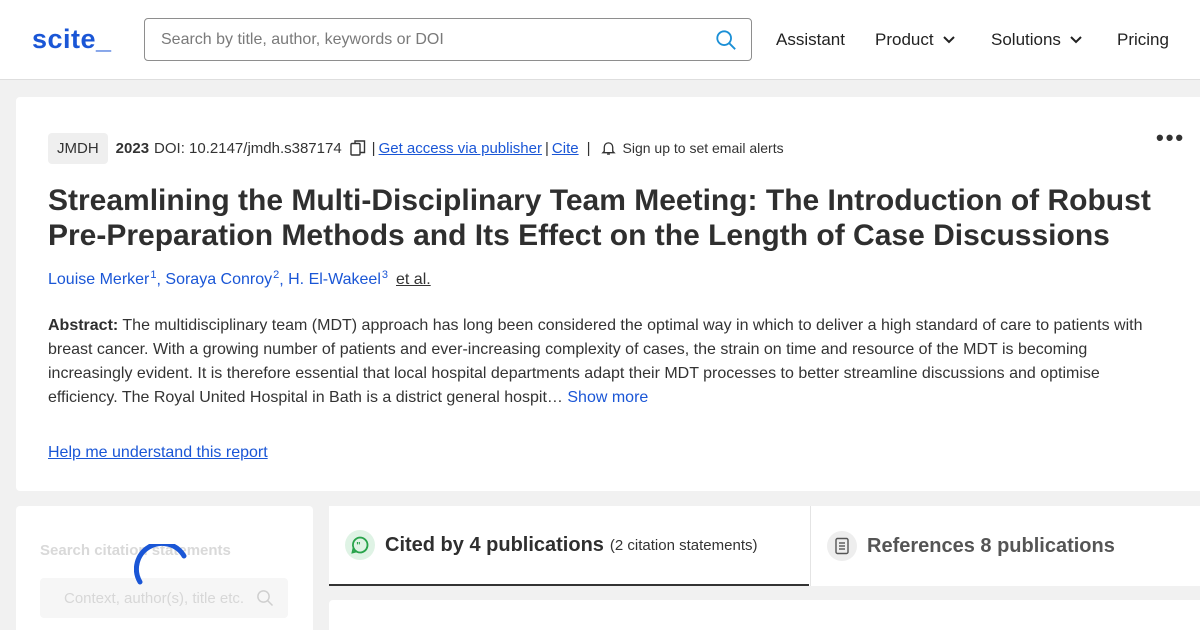 This screenshot has height=630, width=1200. What do you see at coordinates (565, 148) in the screenshot?
I see `cite-link: Cite` at bounding box center [565, 148].